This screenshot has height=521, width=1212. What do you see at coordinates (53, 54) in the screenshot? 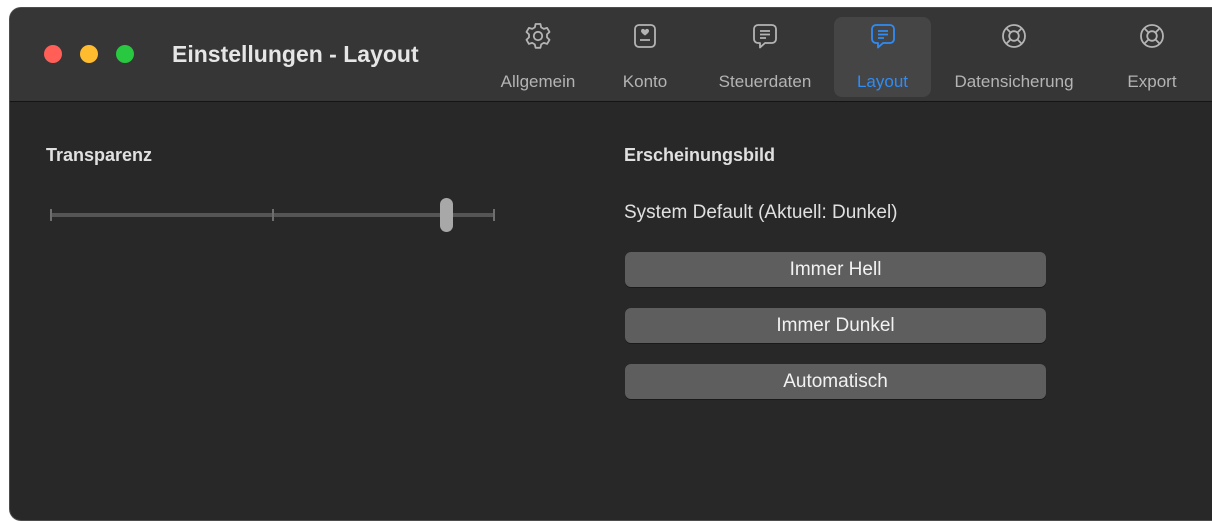
I see `close-window-button` at bounding box center [53, 54].